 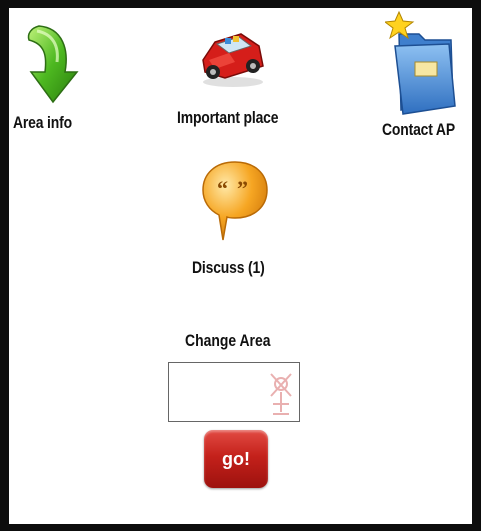 I want to click on contact-ap-label: Contact AP, so click(x=418, y=129).